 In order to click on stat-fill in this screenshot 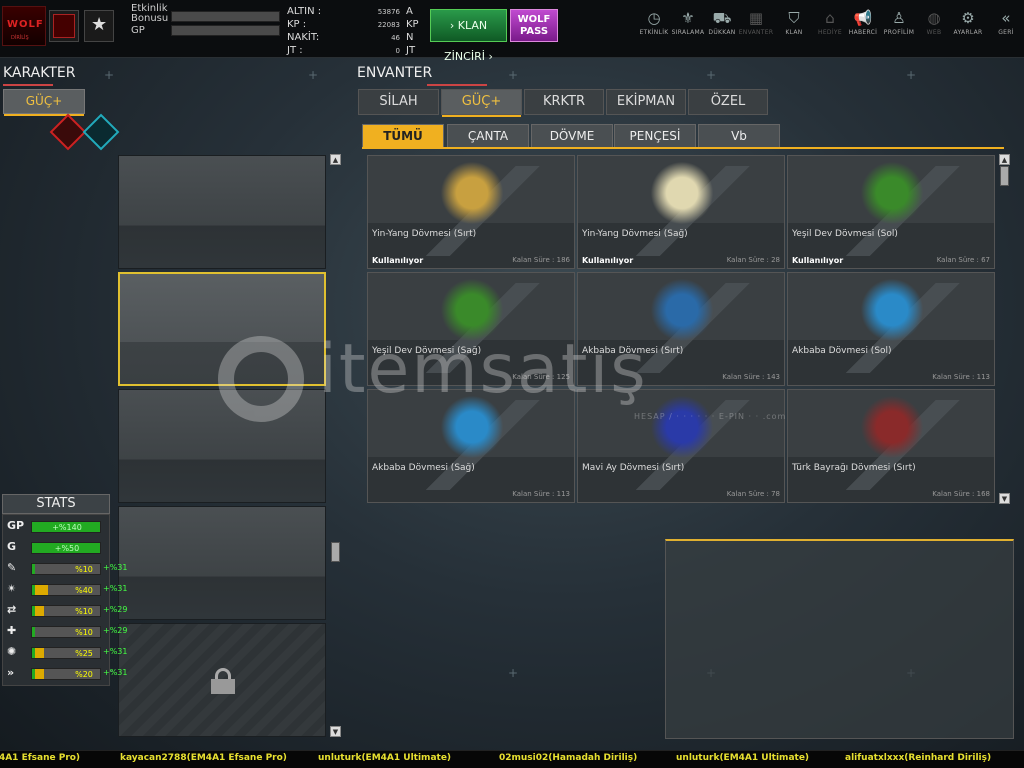, I will do `click(34, 569)`.